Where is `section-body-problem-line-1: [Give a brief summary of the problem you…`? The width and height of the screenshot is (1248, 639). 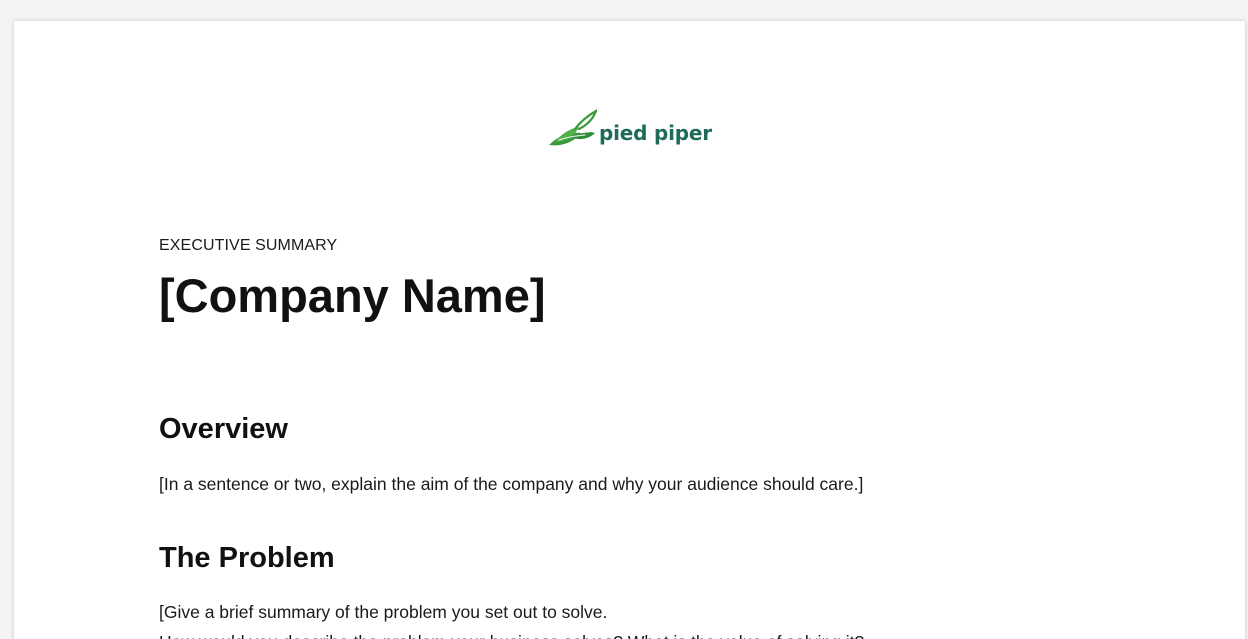 section-body-problem-line-1: [Give a brief summary of the problem you… is located at coordinates (383, 612).